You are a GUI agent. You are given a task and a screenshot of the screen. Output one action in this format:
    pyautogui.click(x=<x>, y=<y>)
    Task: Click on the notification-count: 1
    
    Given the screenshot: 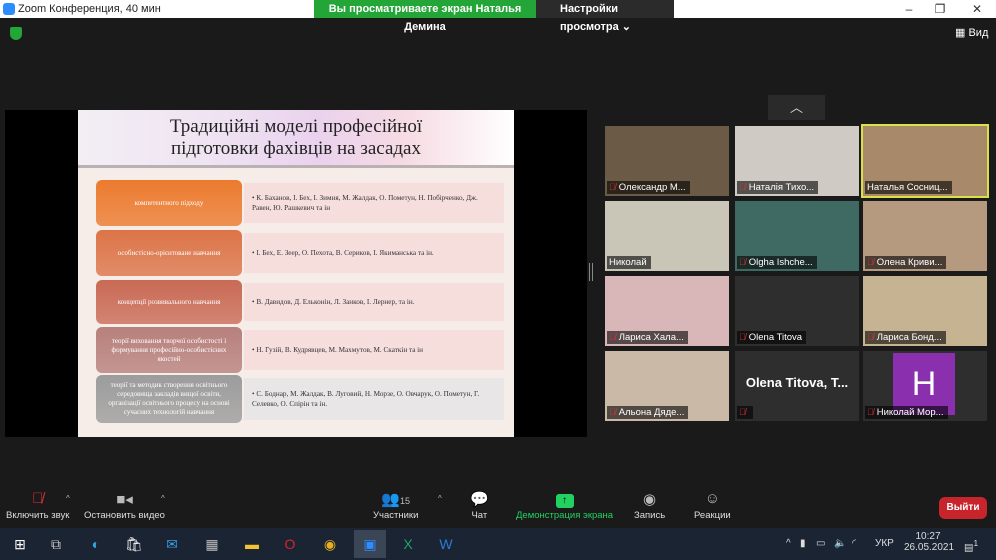 What is the action you would take?
    pyautogui.click(x=976, y=543)
    